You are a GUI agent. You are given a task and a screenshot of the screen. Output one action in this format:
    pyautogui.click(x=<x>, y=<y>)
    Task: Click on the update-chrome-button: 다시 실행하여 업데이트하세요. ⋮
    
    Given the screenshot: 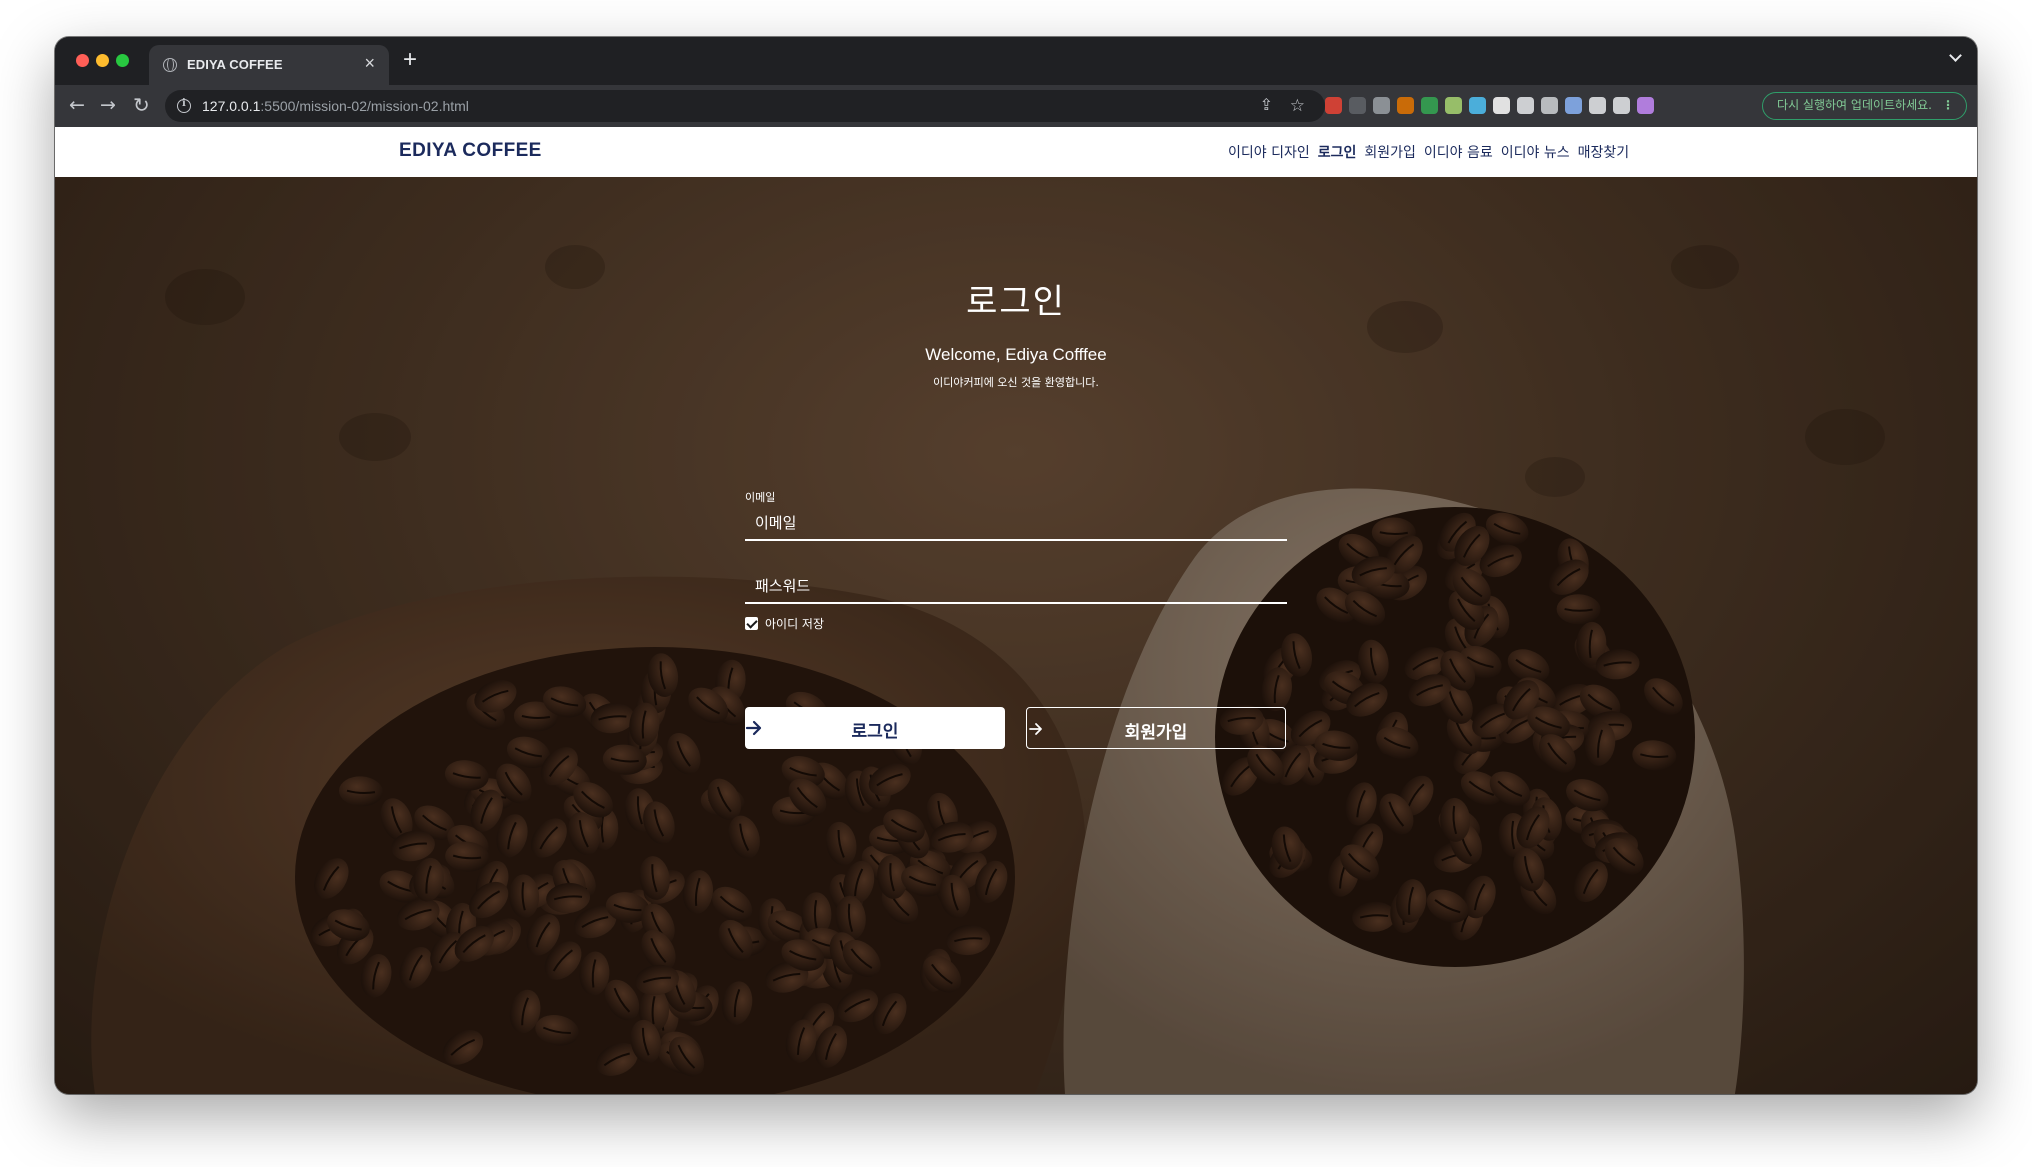 What is the action you would take?
    pyautogui.click(x=1864, y=106)
    